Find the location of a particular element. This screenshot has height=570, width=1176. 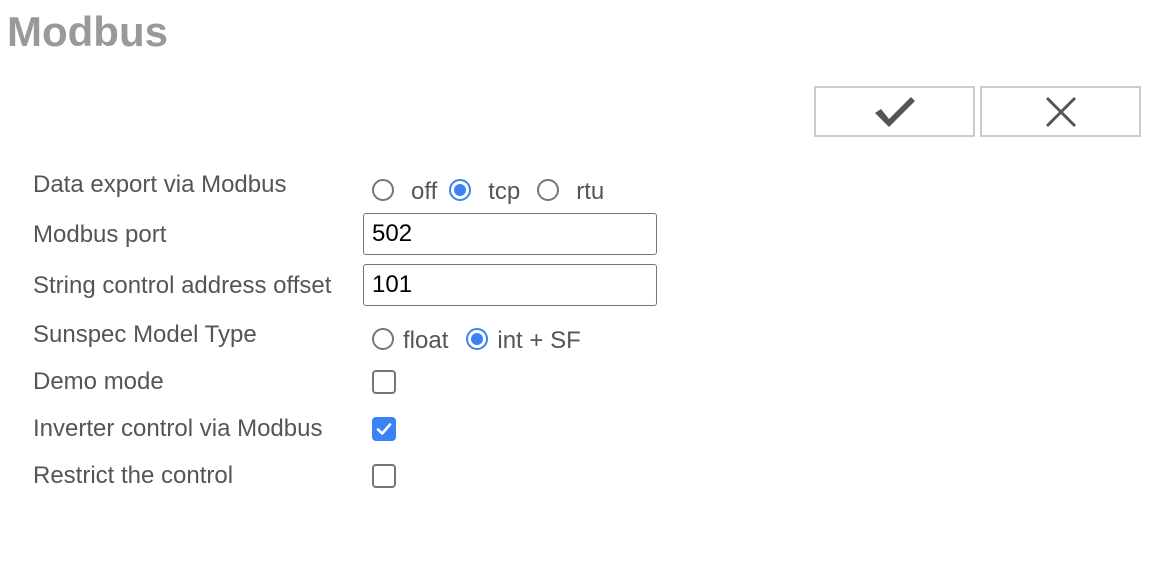

sunspec-int-sf-radio is located at coordinates (477, 339).